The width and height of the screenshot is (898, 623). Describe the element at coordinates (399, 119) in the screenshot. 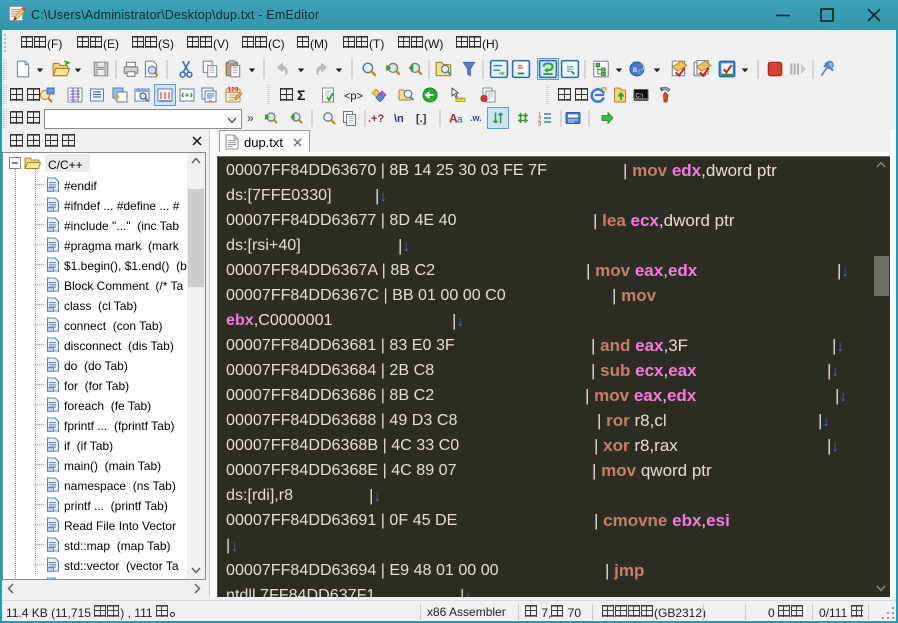

I see `svg-text: \n` at that location.